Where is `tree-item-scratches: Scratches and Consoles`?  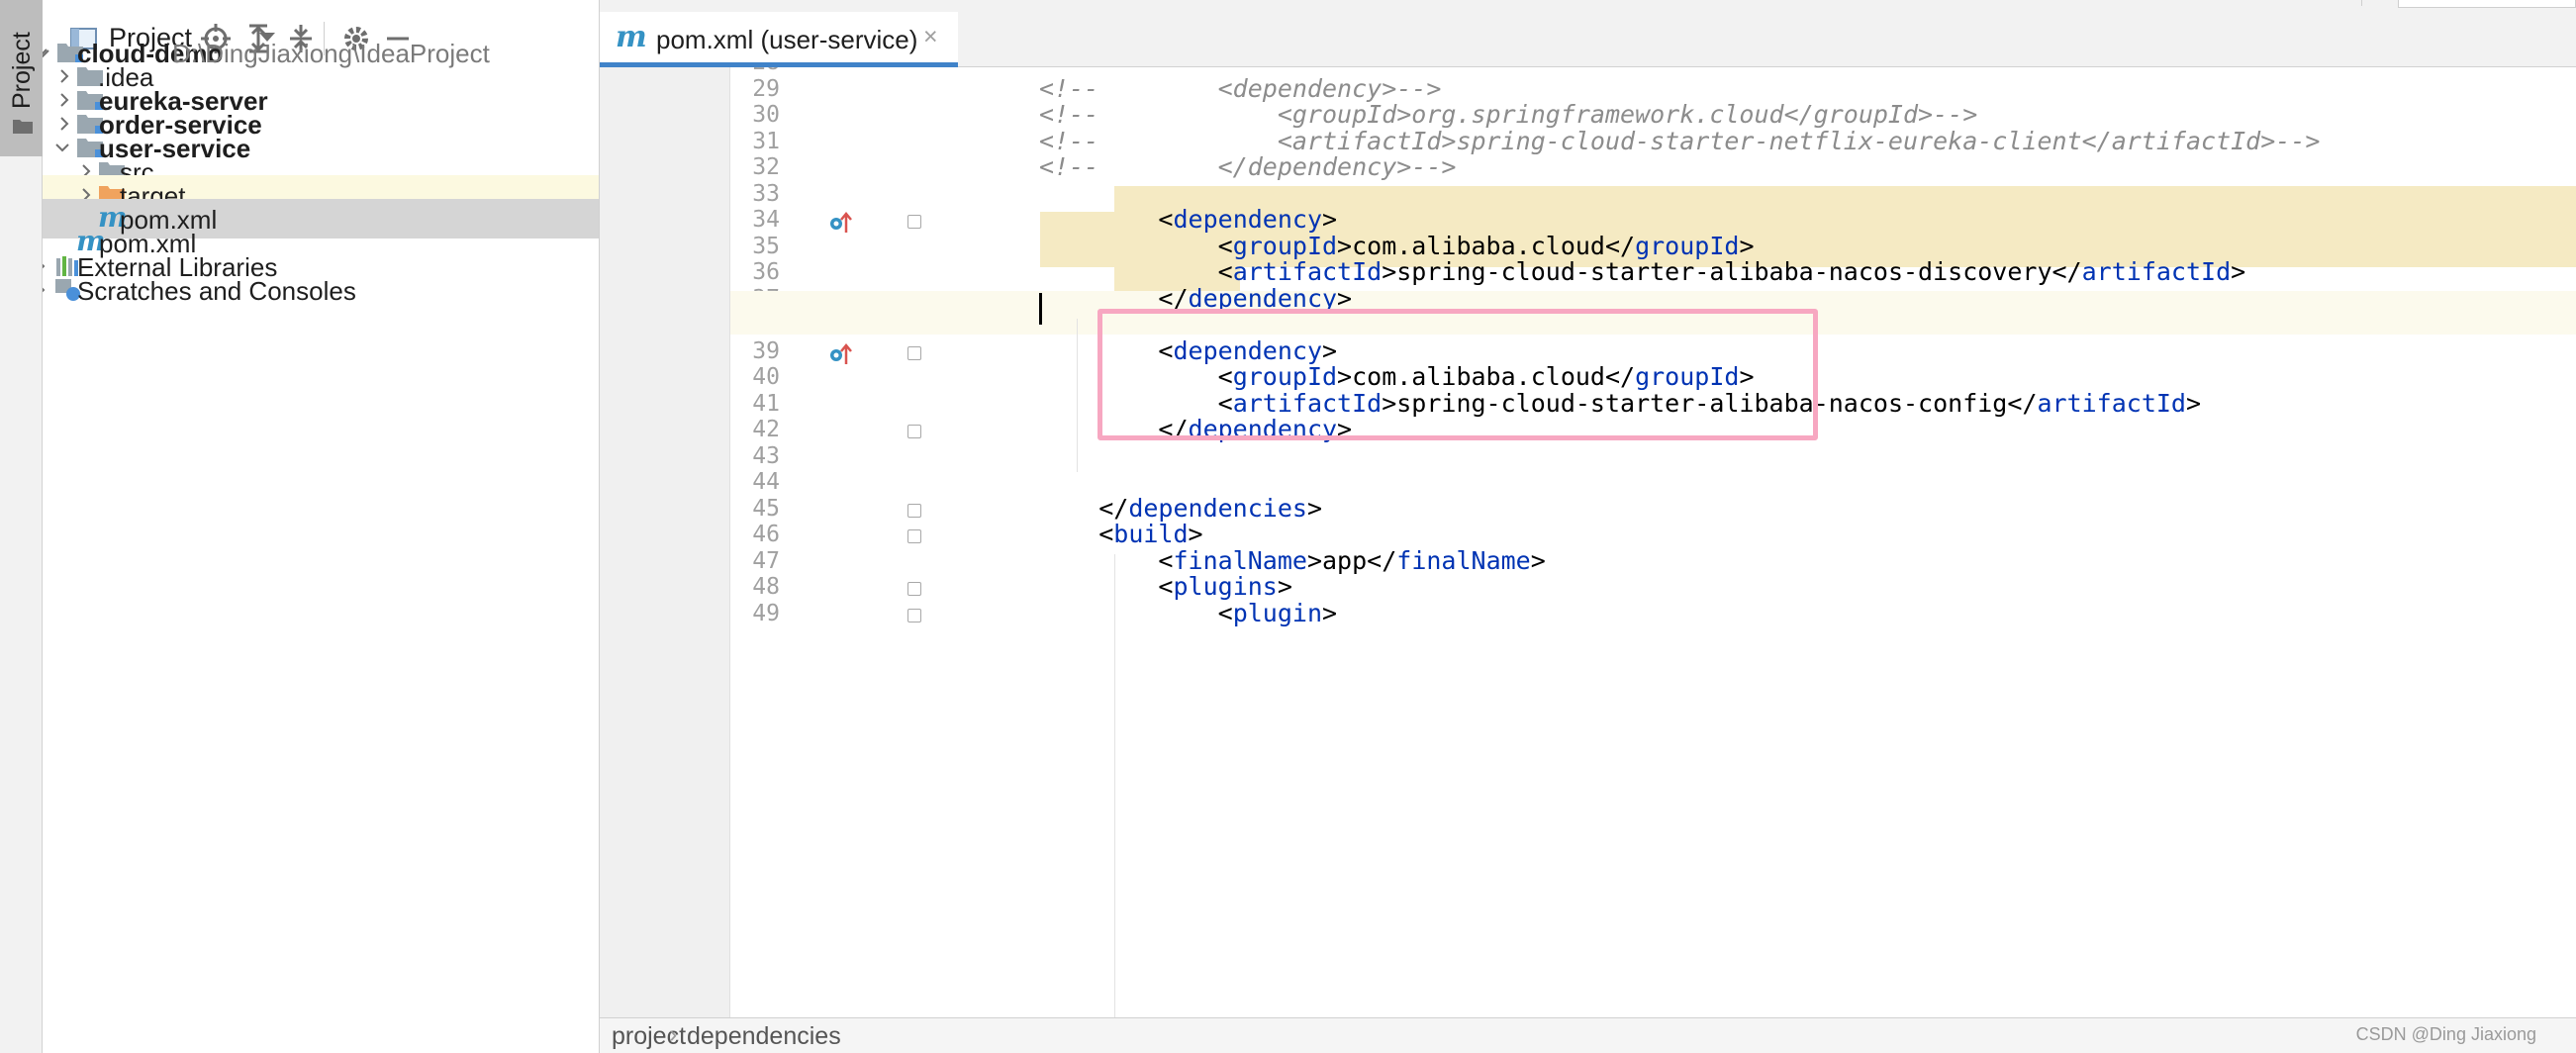 tree-item-scratches: Scratches and Consoles is located at coordinates (321, 290).